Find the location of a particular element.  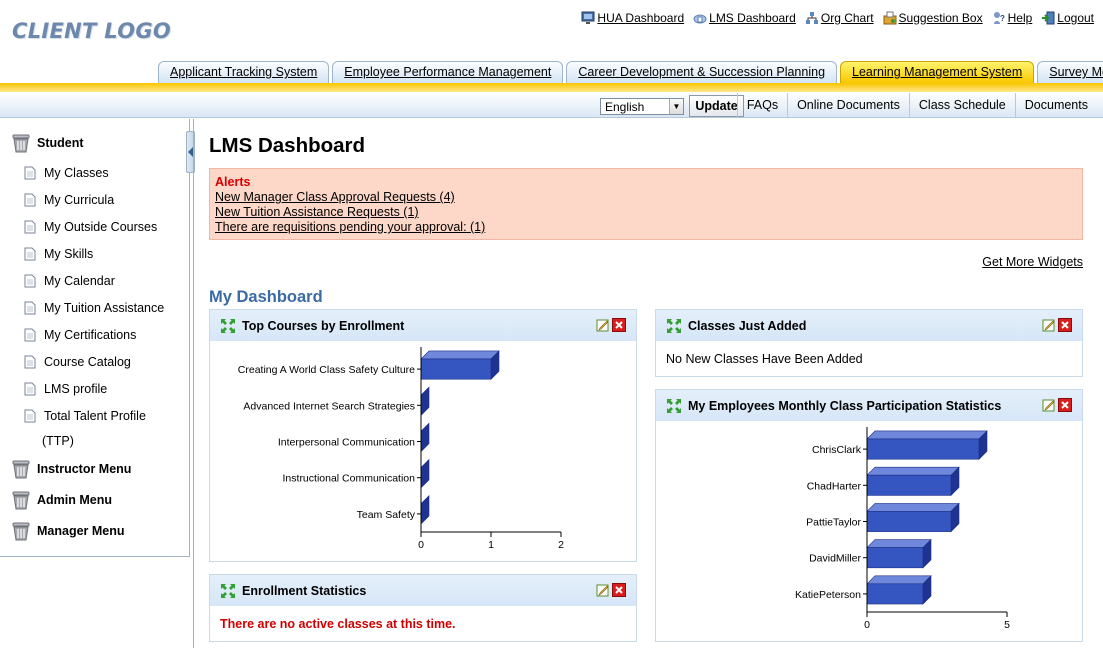

category-label: Advanced Internet Search Strategies is located at coordinates (329, 406).